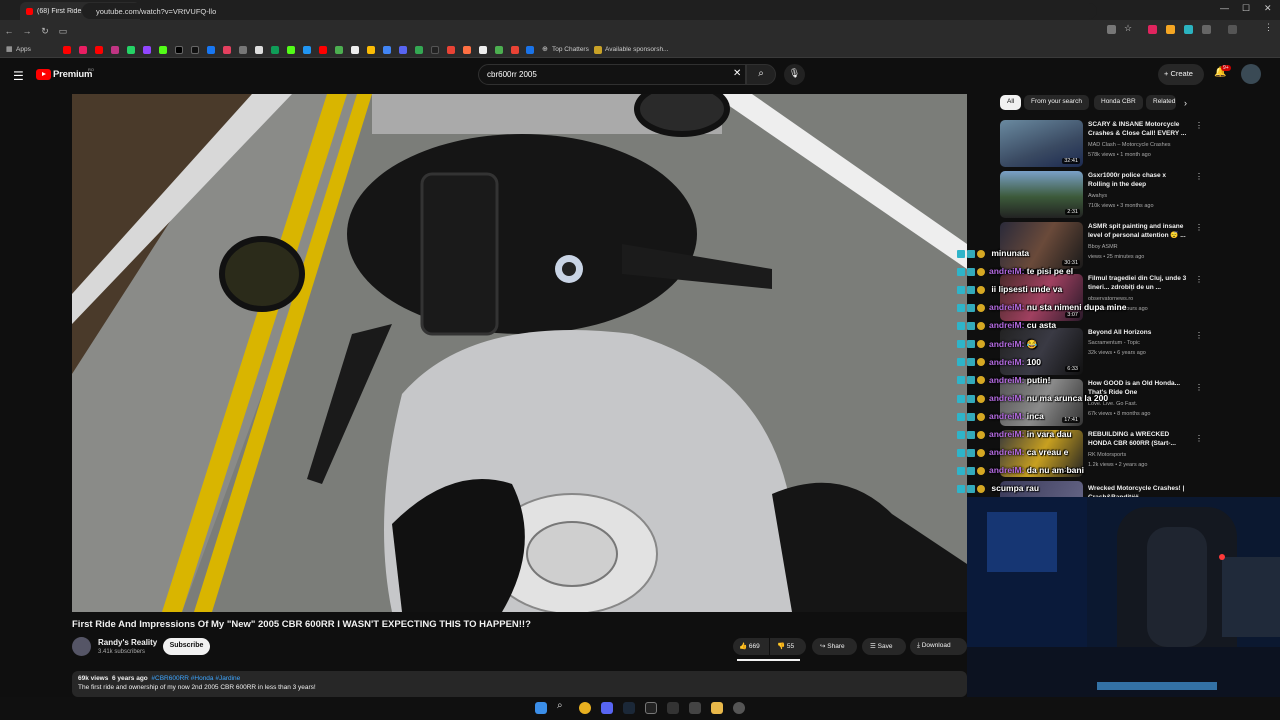 The width and height of the screenshot is (1280, 720). Describe the element at coordinates (1118, 102) in the screenshot. I see `chip-honda-cbr: Honda CBR` at that location.